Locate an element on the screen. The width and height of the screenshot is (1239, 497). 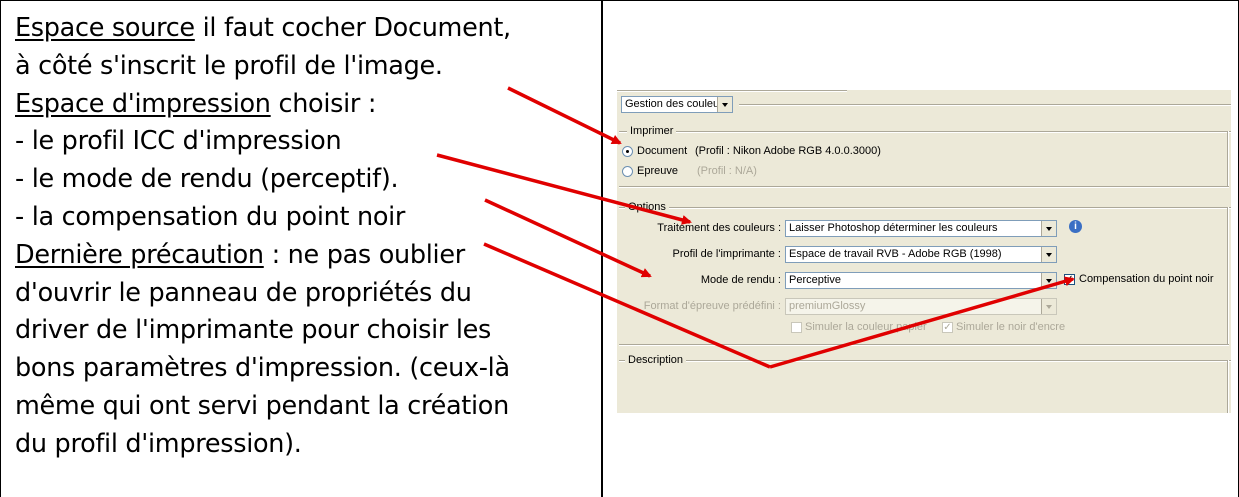
arrow-to-document-radio is located at coordinates (564, 115).